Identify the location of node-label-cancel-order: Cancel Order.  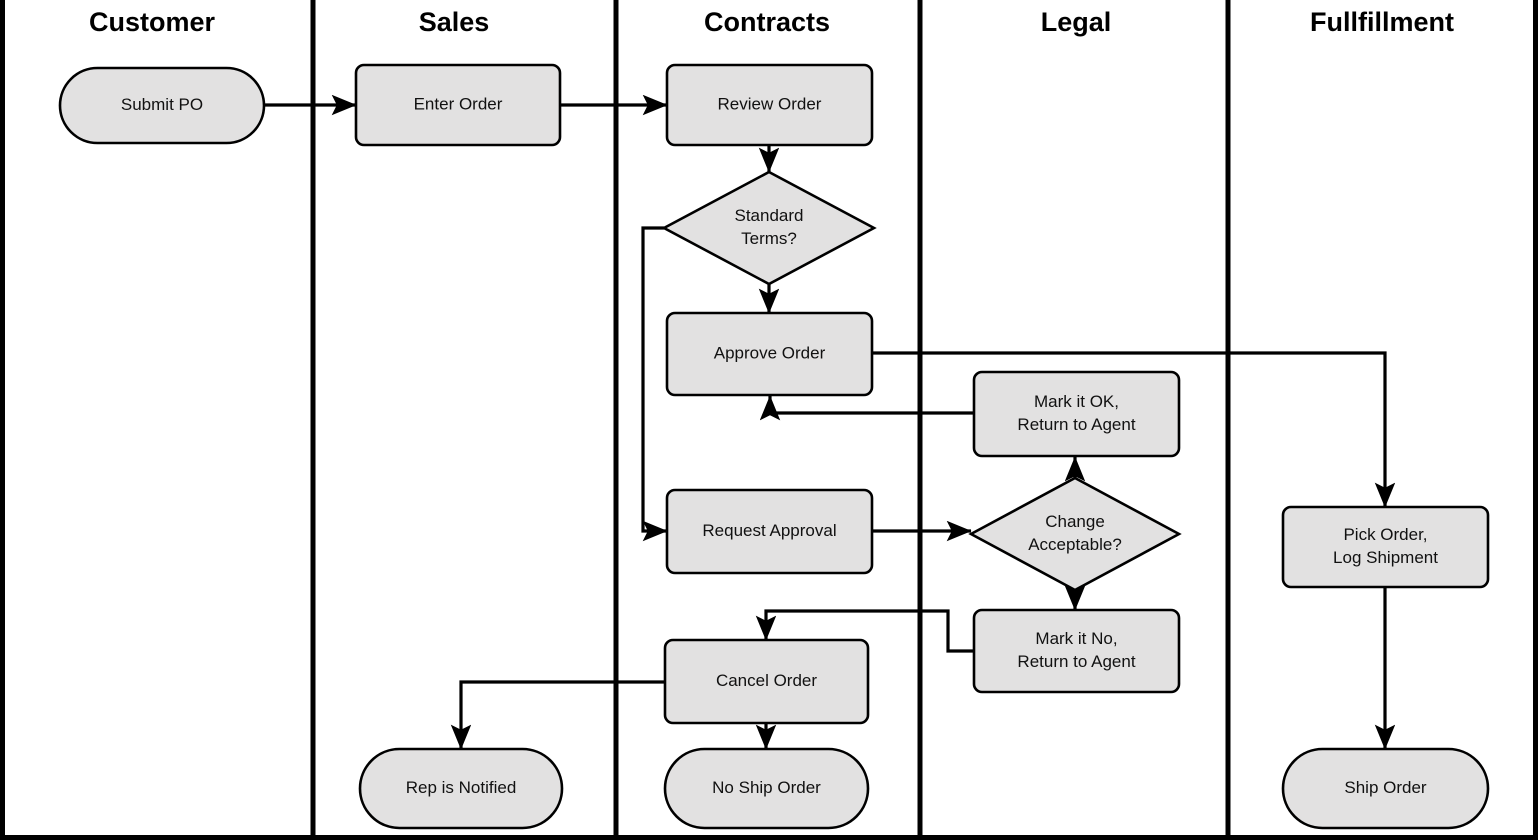
(766, 680).